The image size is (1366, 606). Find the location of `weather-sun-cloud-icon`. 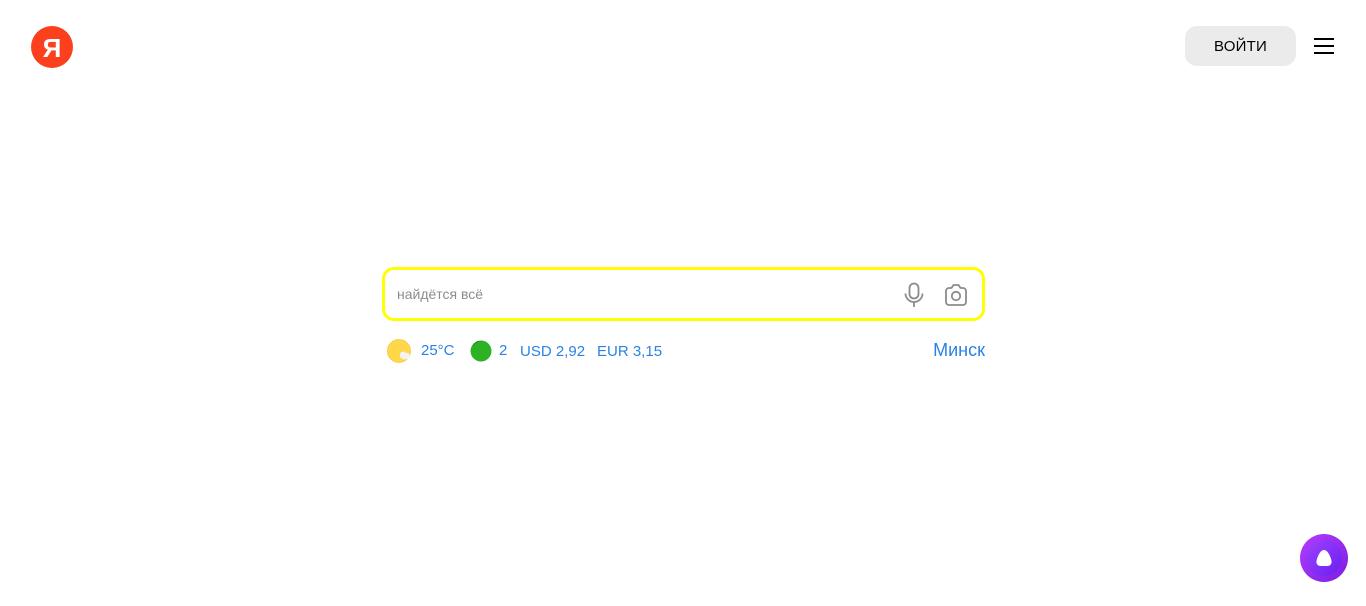

weather-sun-cloud-icon is located at coordinates (399, 351).